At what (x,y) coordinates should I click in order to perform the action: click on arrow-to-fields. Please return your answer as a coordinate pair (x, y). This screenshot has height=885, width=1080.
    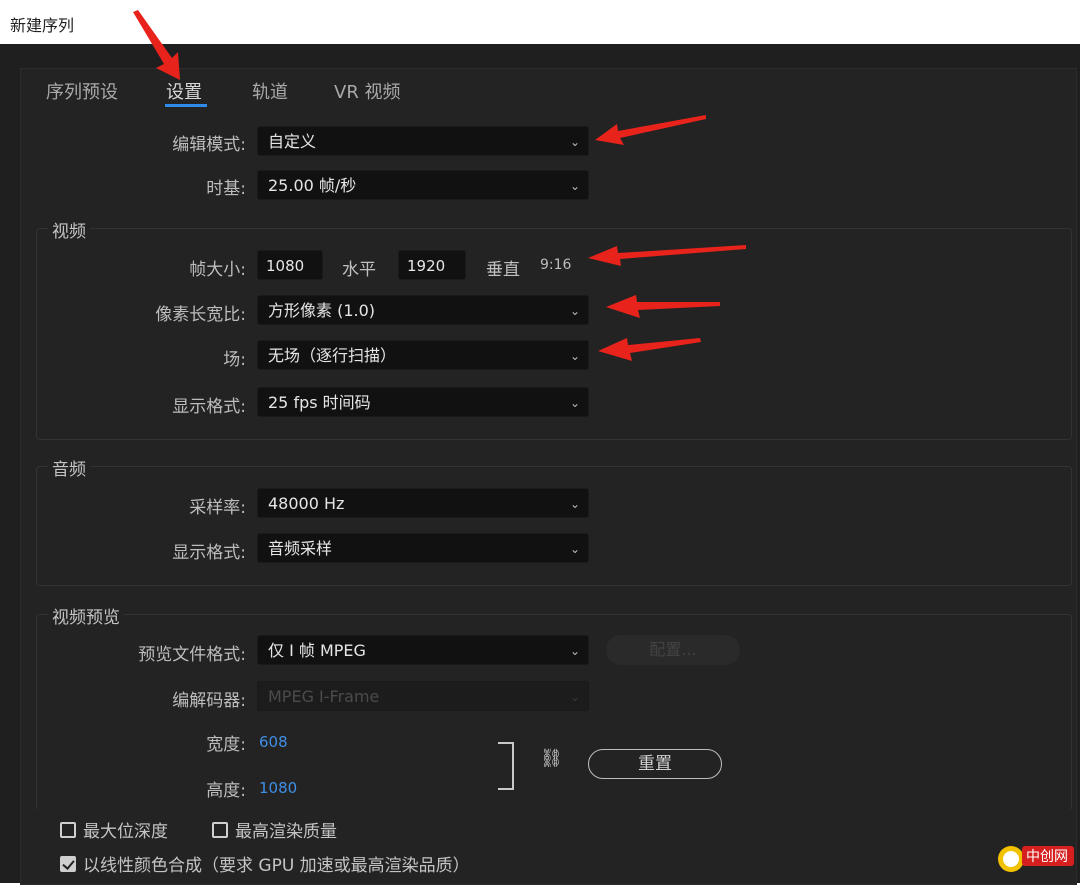
    Looking at the image, I should click on (649, 349).